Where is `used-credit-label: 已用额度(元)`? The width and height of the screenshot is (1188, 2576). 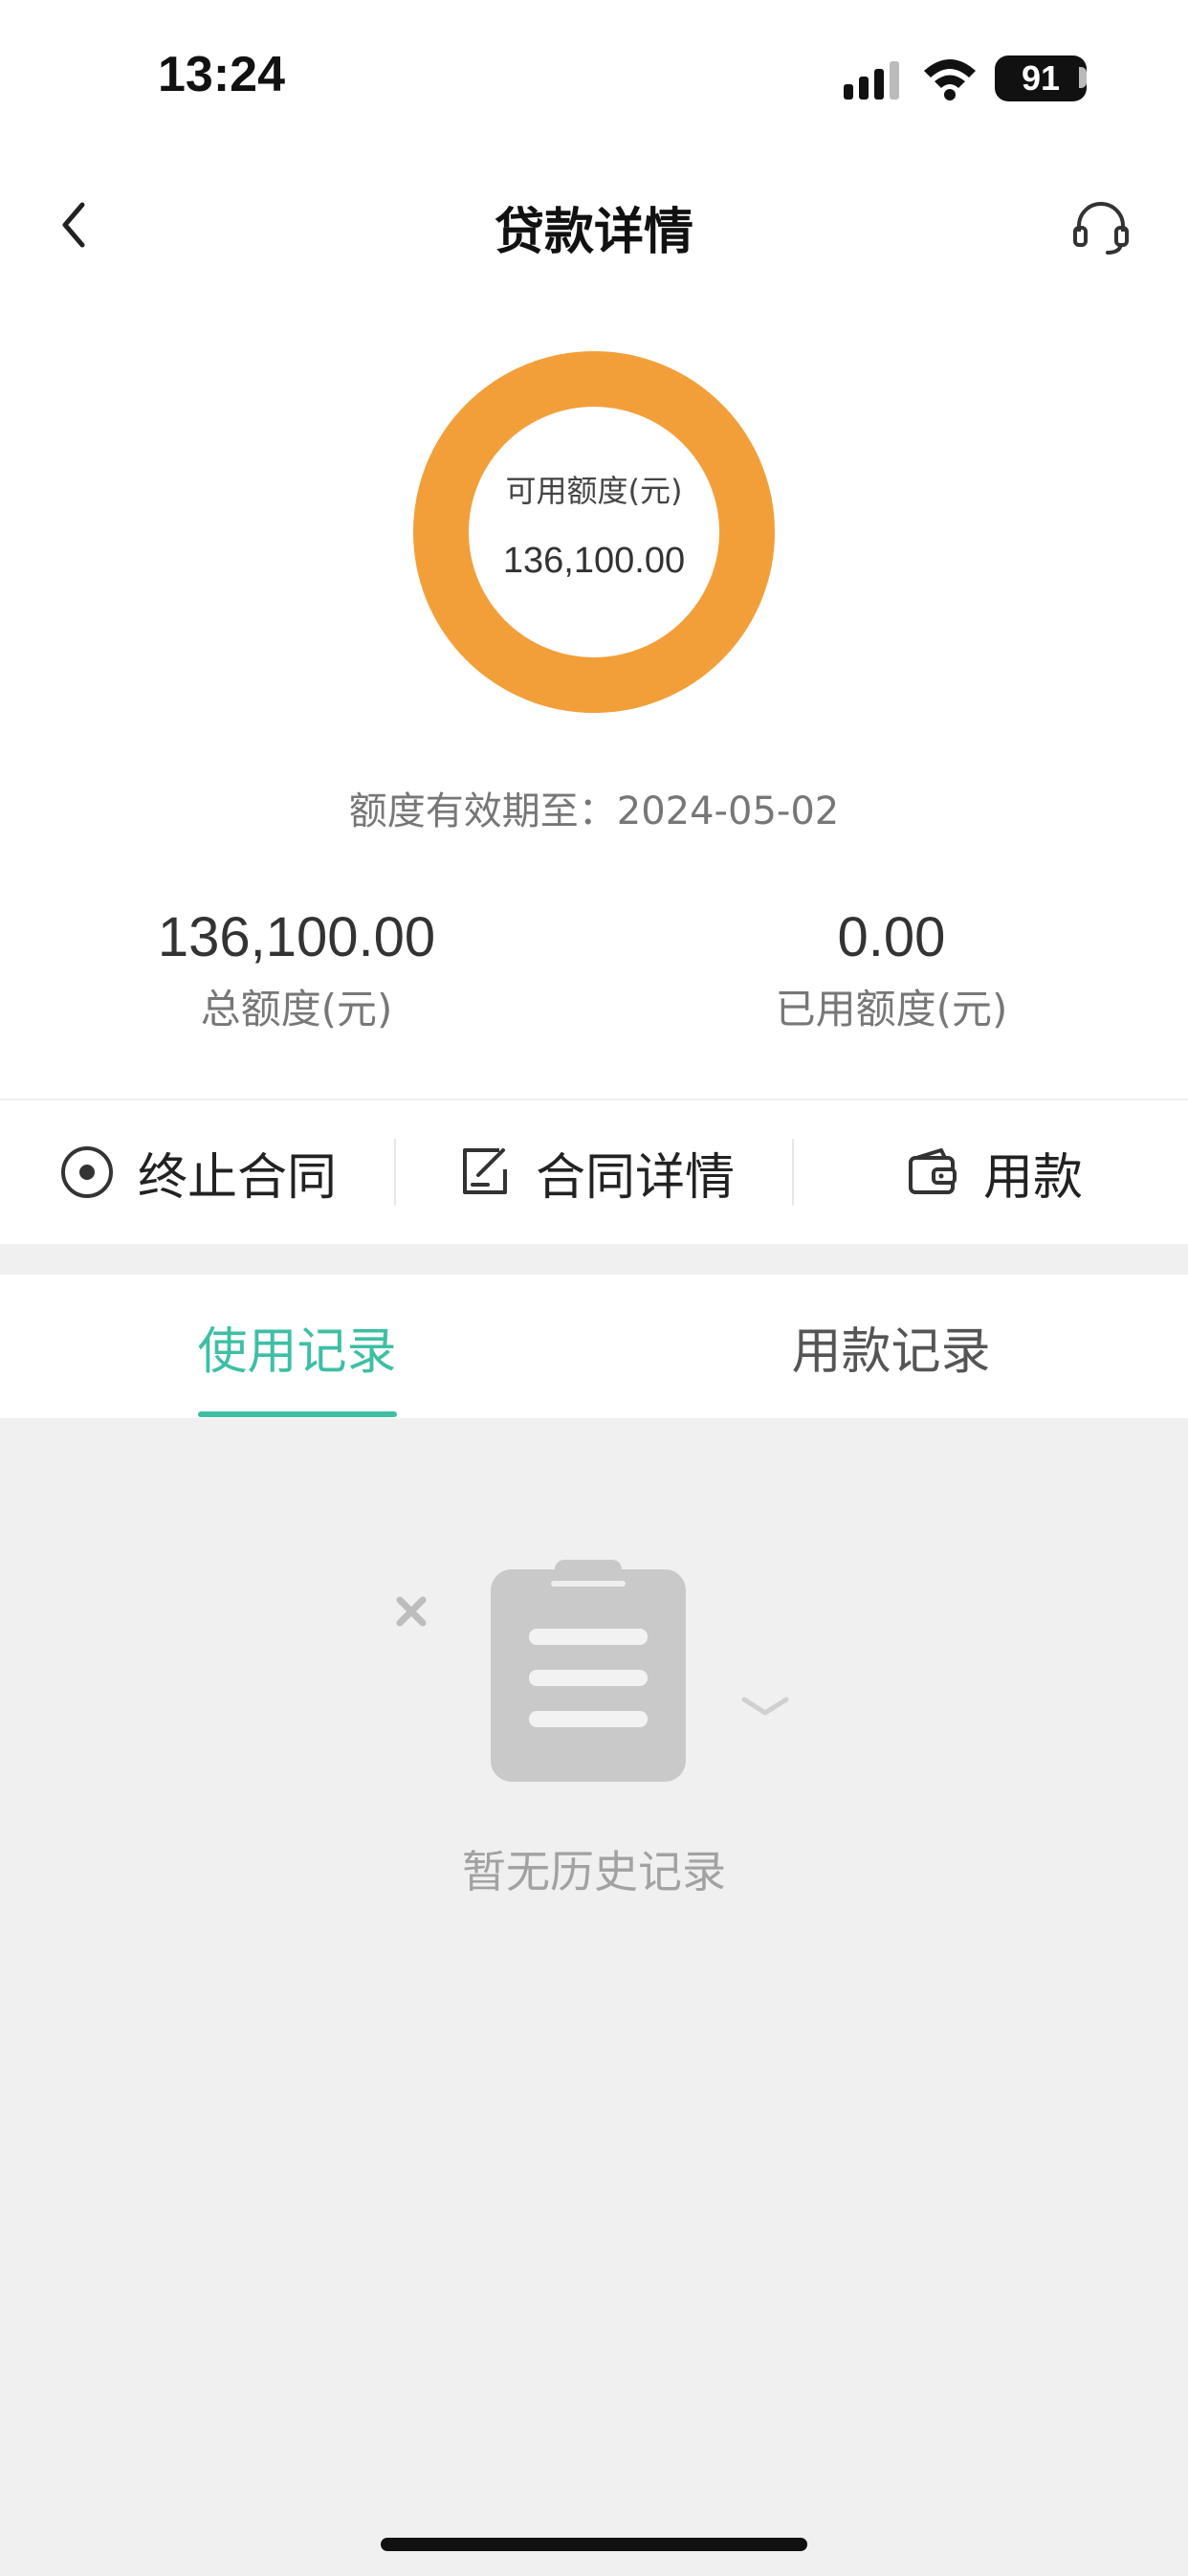 used-credit-label: 已用额度(元) is located at coordinates (891, 1010).